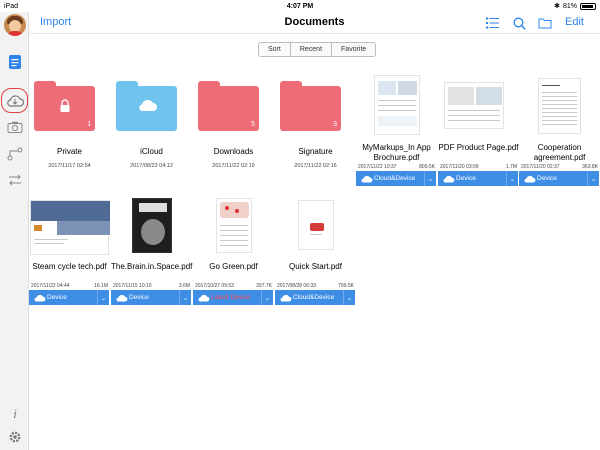 The width and height of the screenshot is (600, 450). Describe the element at coordinates (69, 120) in the screenshot. I see `folder-private: 1 Private 2017/11/17 02:54` at that location.